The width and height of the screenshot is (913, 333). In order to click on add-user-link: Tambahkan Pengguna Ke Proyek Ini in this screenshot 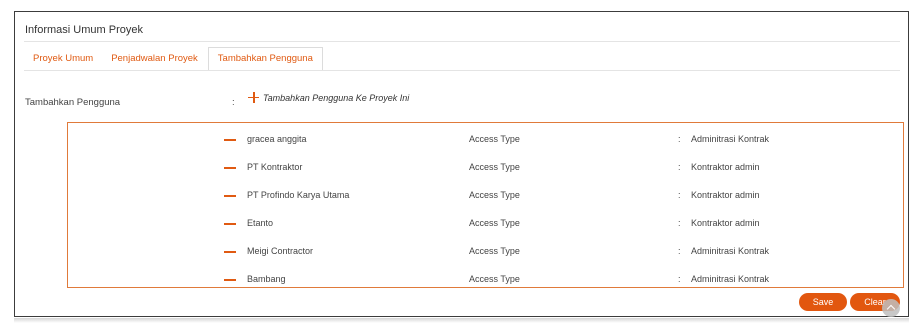, I will do `click(328, 97)`.